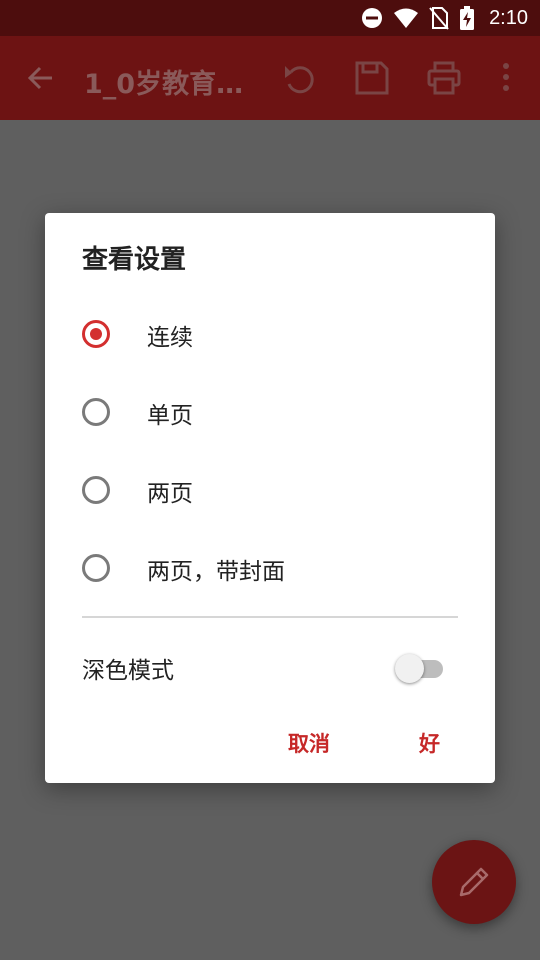 The width and height of the screenshot is (540, 960). Describe the element at coordinates (444, 80) in the screenshot. I see `print-icon` at that location.